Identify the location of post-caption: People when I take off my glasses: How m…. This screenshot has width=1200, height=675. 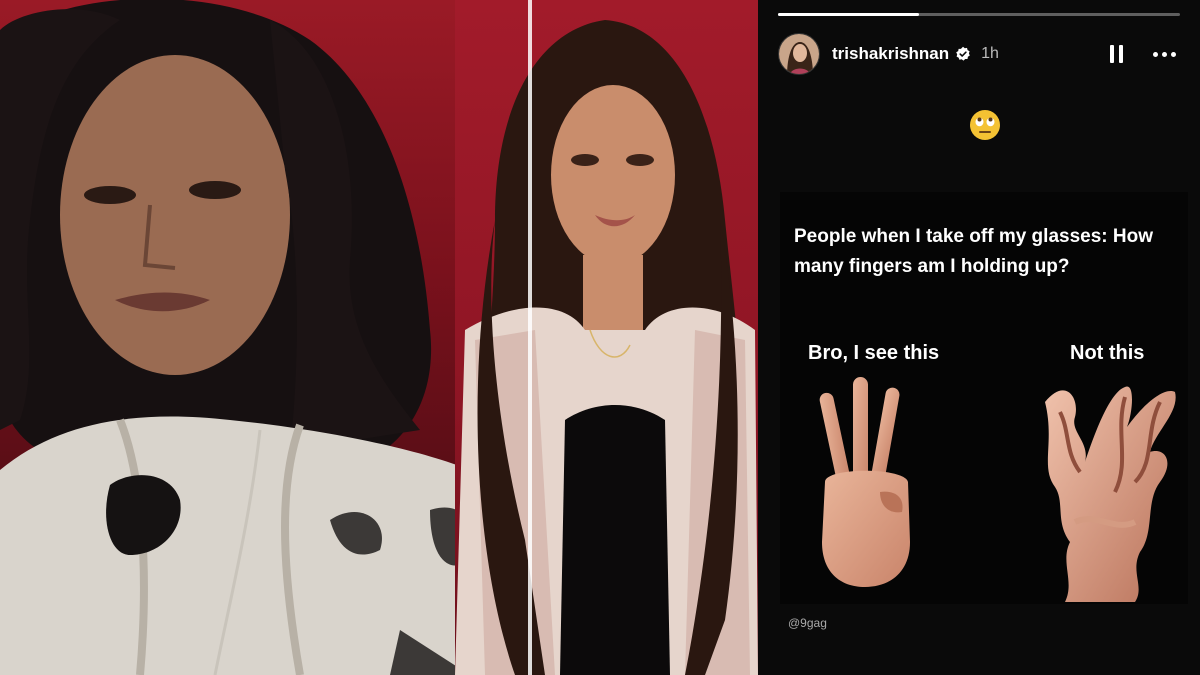
(973, 251).